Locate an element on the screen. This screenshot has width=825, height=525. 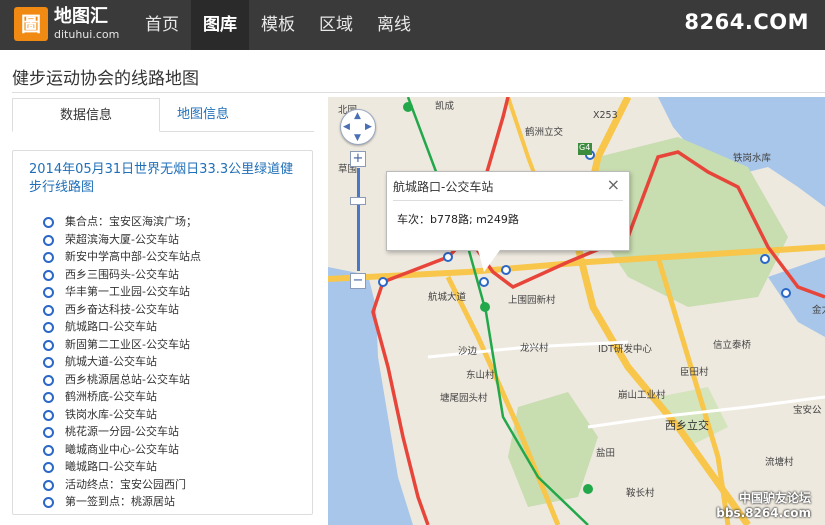
forum-watermark: 中国驴友论坛 bbs.8264.com is located at coordinates (763, 506).